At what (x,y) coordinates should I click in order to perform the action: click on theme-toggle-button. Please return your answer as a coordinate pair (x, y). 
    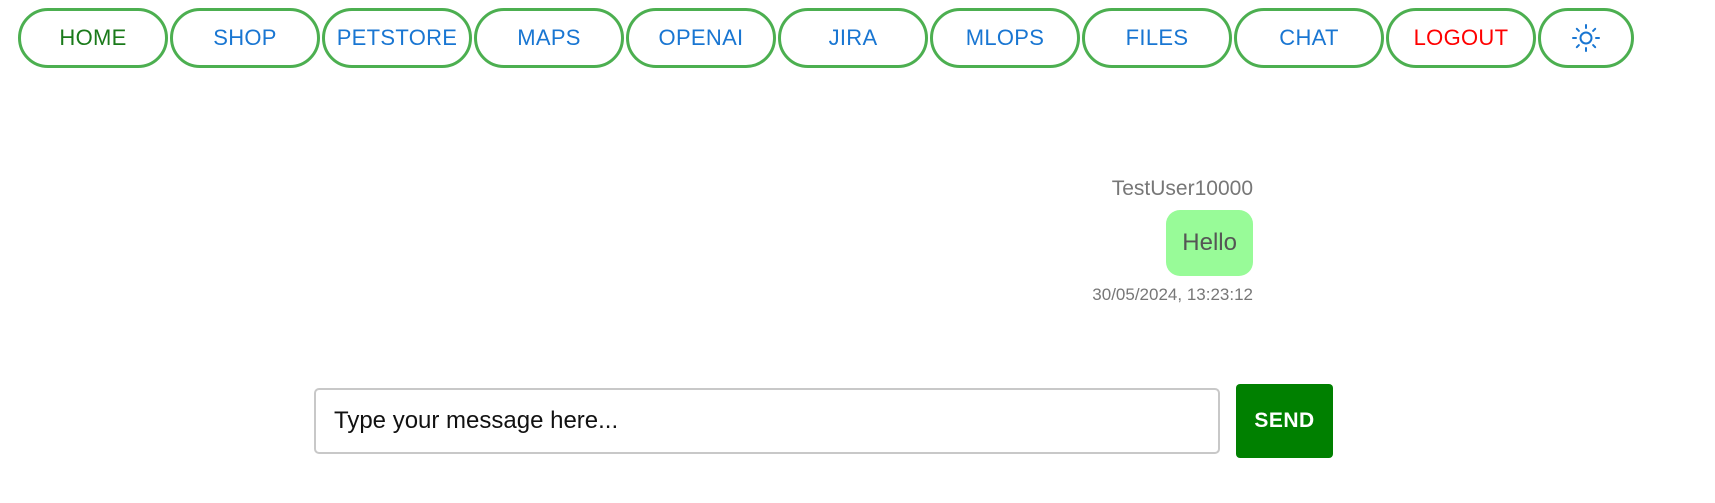
    Looking at the image, I should click on (1586, 38).